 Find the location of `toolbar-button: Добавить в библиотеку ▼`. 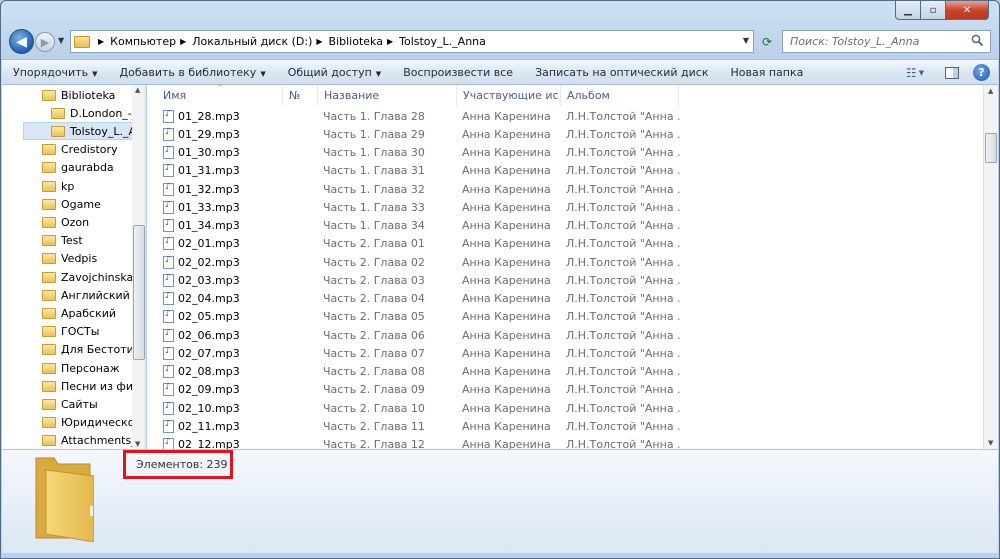

toolbar-button: Добавить в библиотеку ▼ is located at coordinates (193, 72).